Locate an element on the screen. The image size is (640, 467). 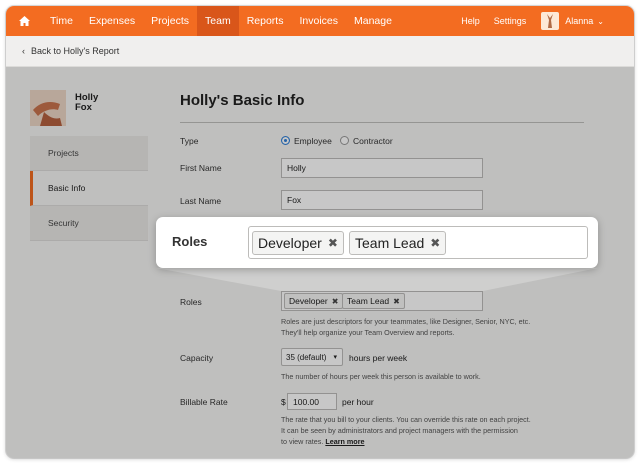
nav-right: Help Settings Alanna ⌄ is located at coordinates (544, 21).